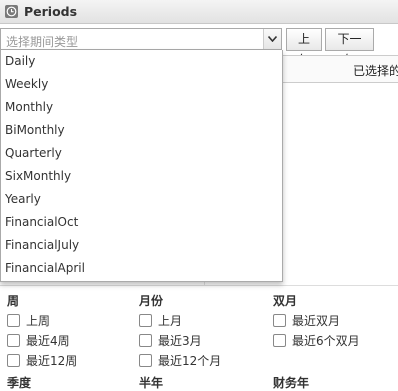 This screenshot has height=391, width=398. Describe the element at coordinates (349, 47) in the screenshot. I see `next-year-button: 下一年` at that location.